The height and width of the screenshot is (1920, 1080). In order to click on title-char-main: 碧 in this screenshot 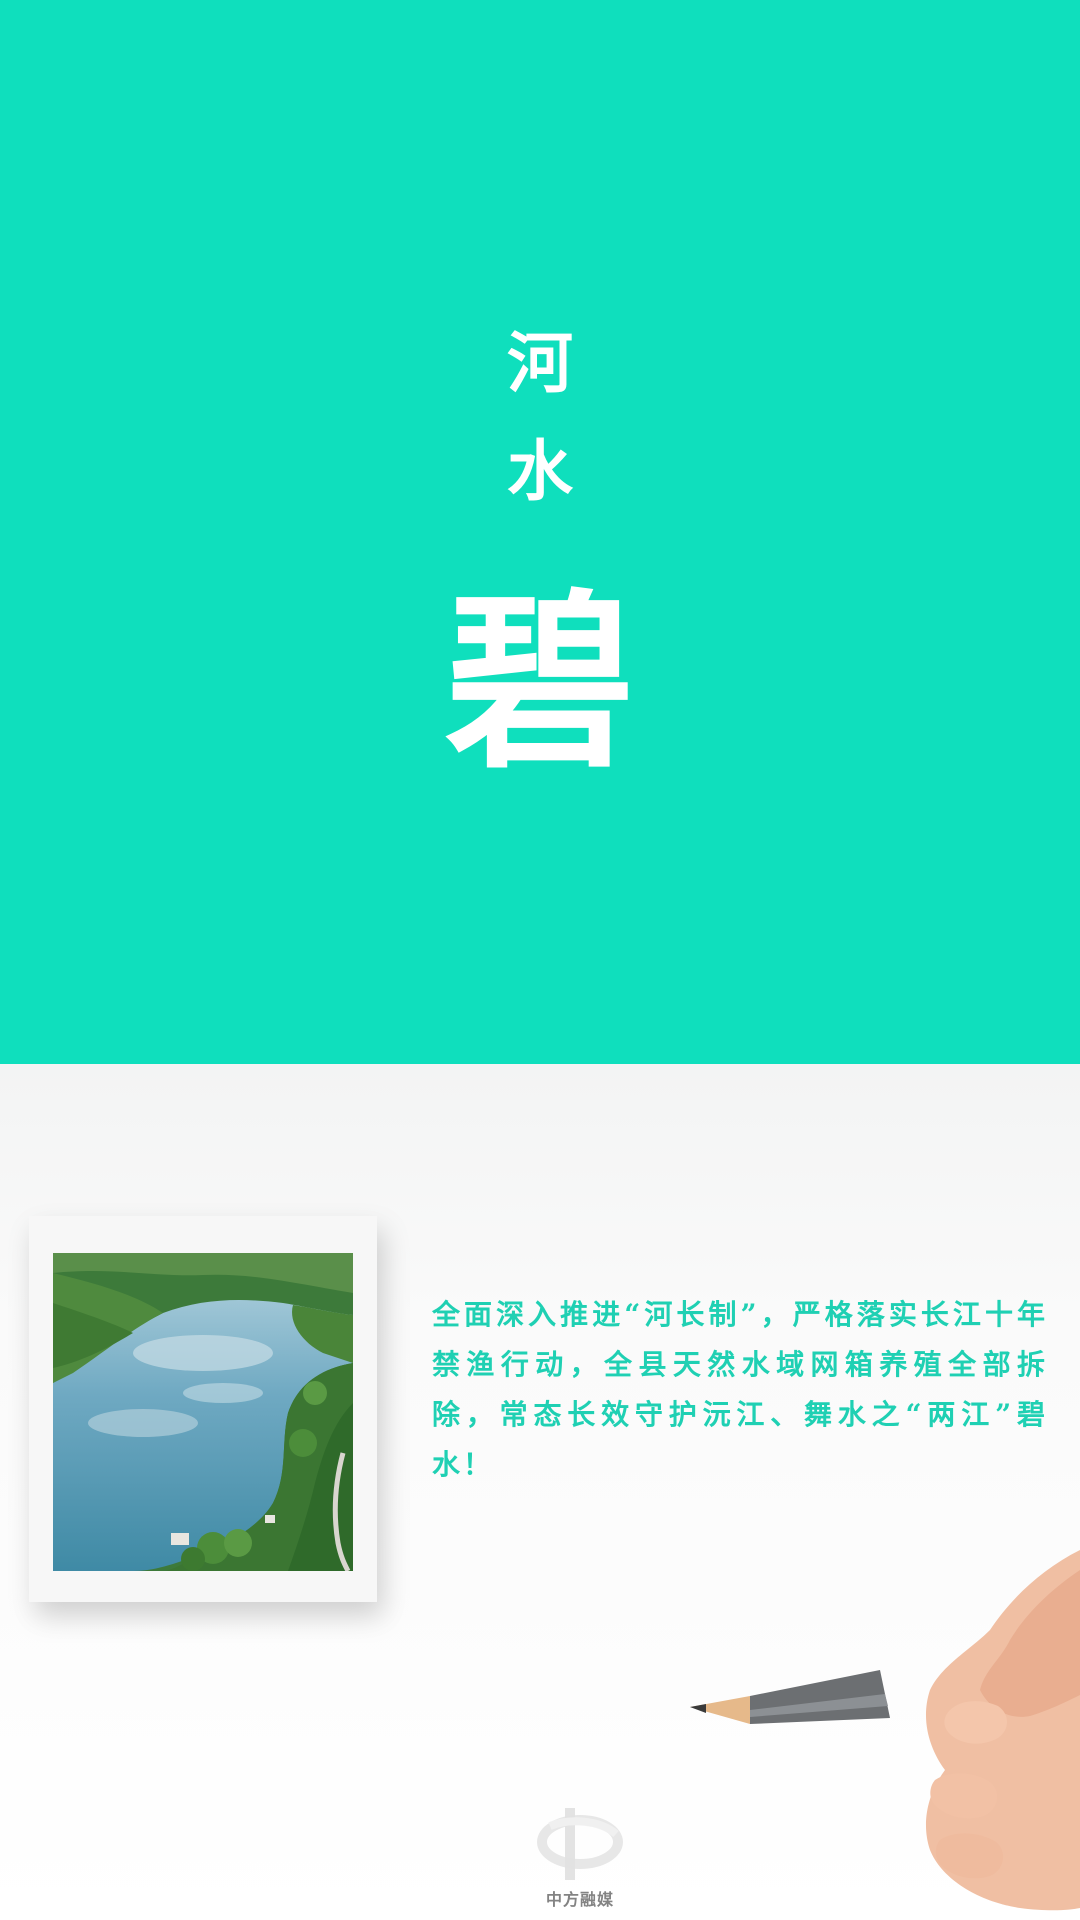, I will do `click(539, 682)`.